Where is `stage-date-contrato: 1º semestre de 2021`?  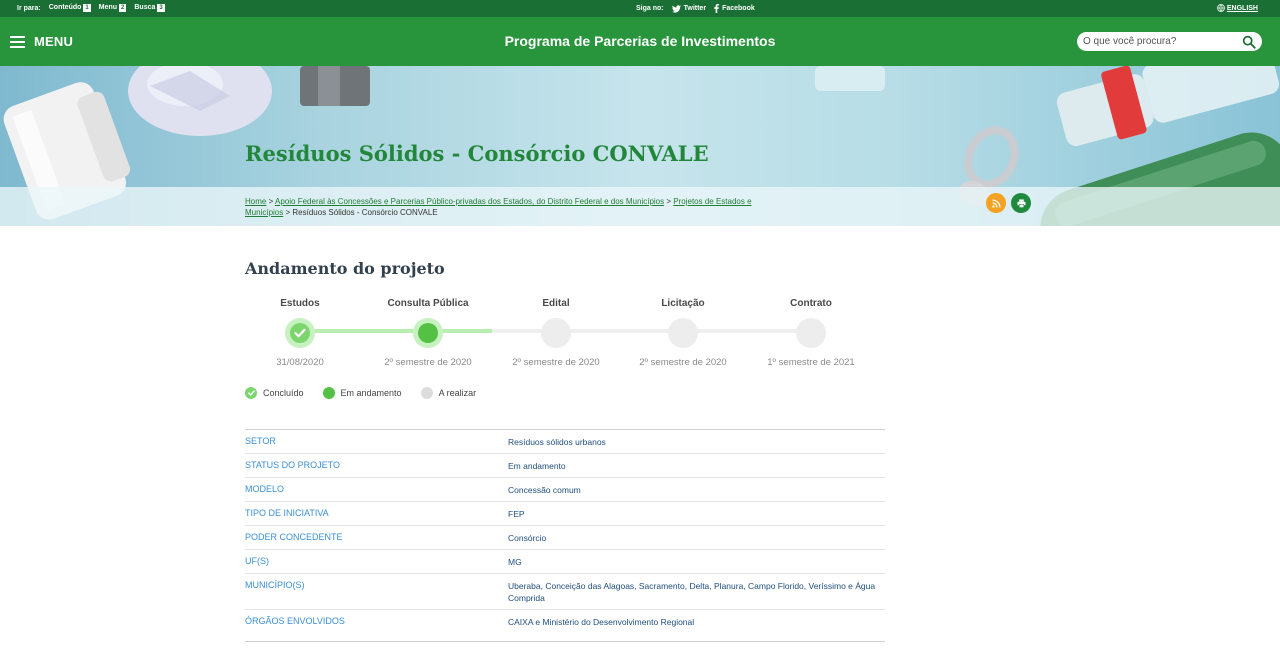 stage-date-contrato: 1º semestre de 2021 is located at coordinates (811, 362).